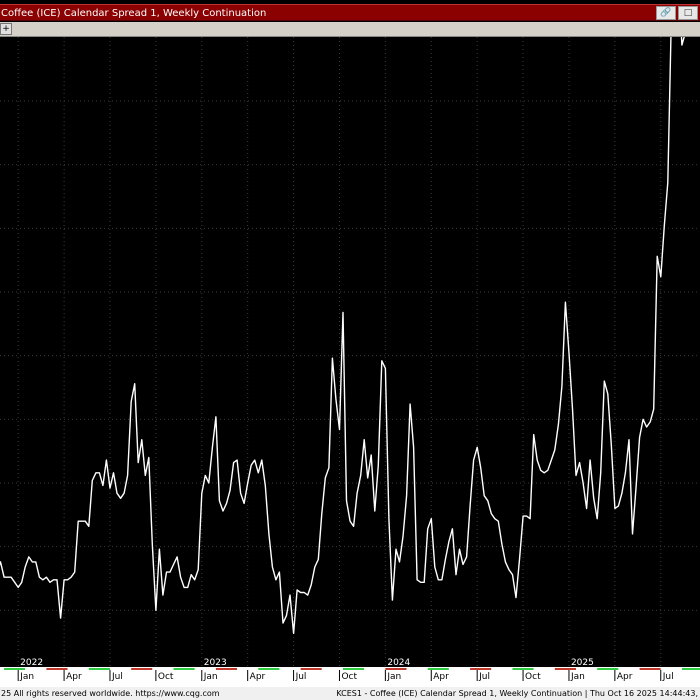 The image size is (700, 700). Describe the element at coordinates (398, 663) in the screenshot. I see `x-axis-year-label: 2024` at that location.